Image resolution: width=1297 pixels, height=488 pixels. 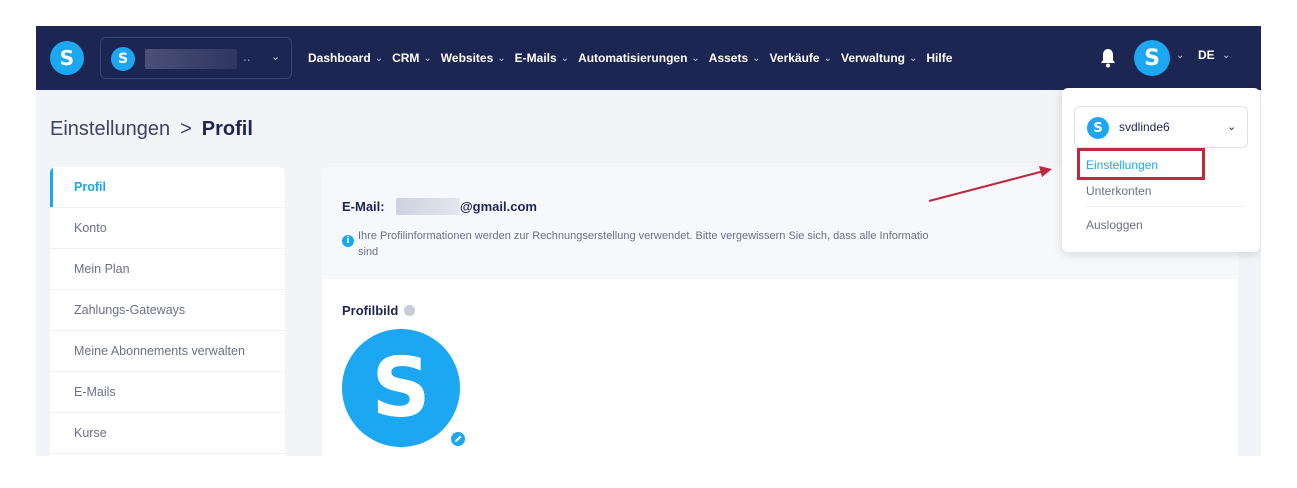 What do you see at coordinates (535, 58) in the screenshot?
I see `menu-label: E-Mails` at bounding box center [535, 58].